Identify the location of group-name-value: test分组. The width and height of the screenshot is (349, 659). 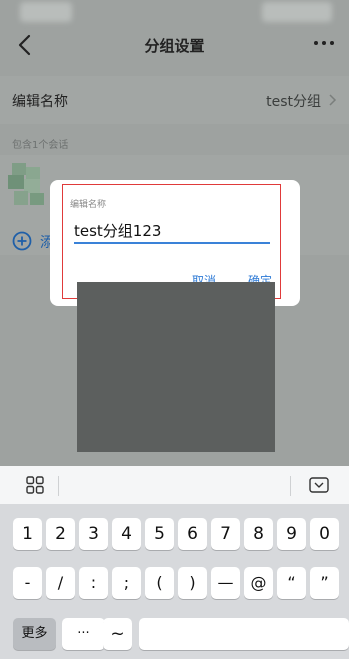
(293, 102).